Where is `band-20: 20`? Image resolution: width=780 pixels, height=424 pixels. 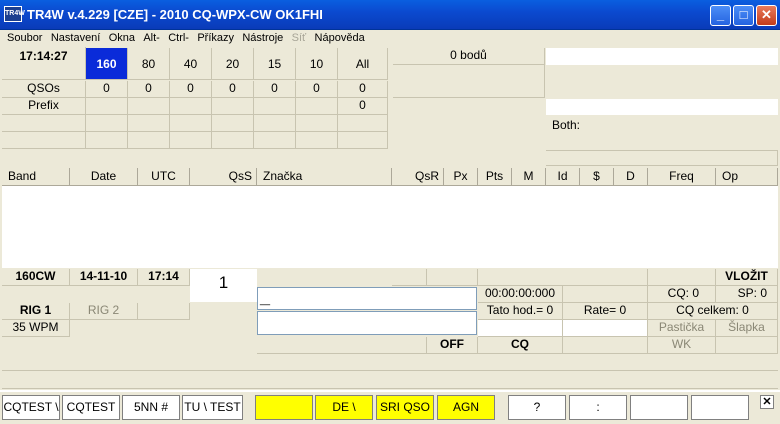
band-20: 20 is located at coordinates (233, 64).